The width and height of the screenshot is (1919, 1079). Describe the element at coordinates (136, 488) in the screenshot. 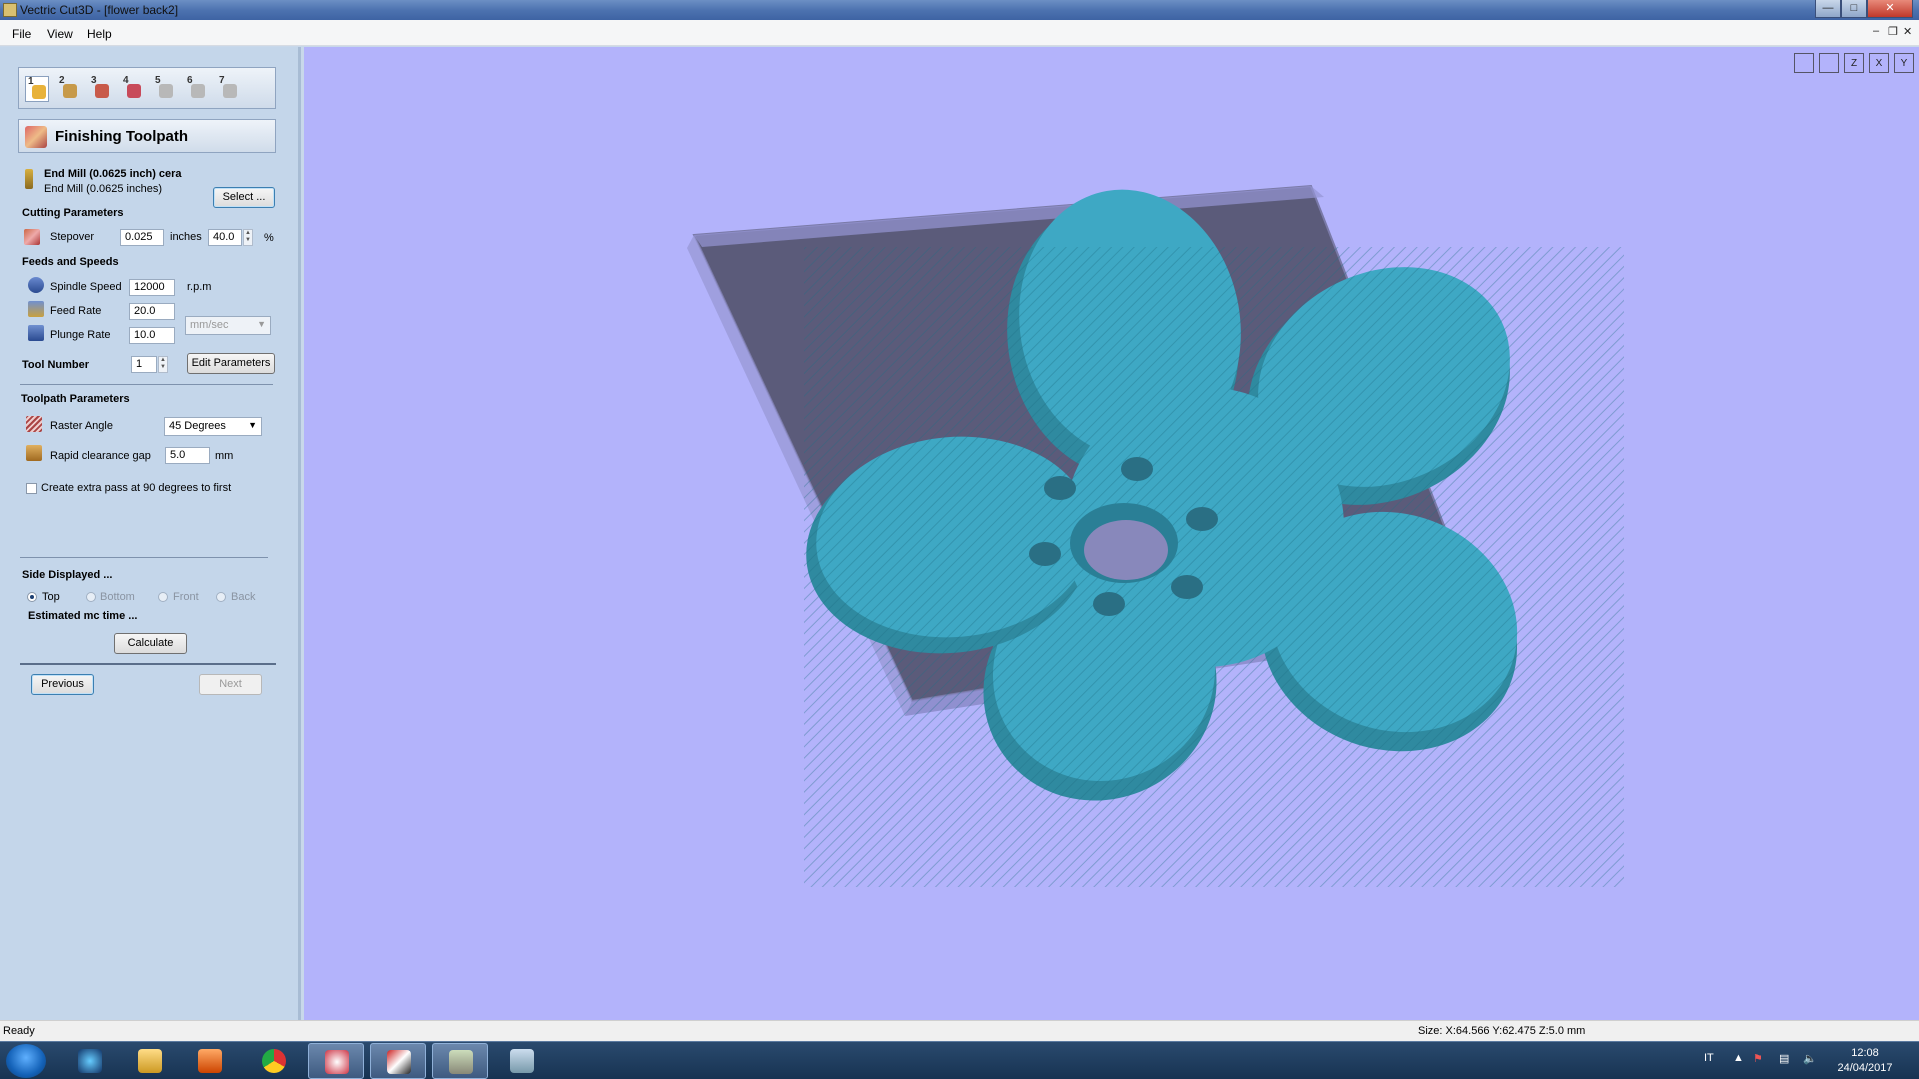

I see `extra-pass-label: Create extra pass at 90 degrees to first` at that location.